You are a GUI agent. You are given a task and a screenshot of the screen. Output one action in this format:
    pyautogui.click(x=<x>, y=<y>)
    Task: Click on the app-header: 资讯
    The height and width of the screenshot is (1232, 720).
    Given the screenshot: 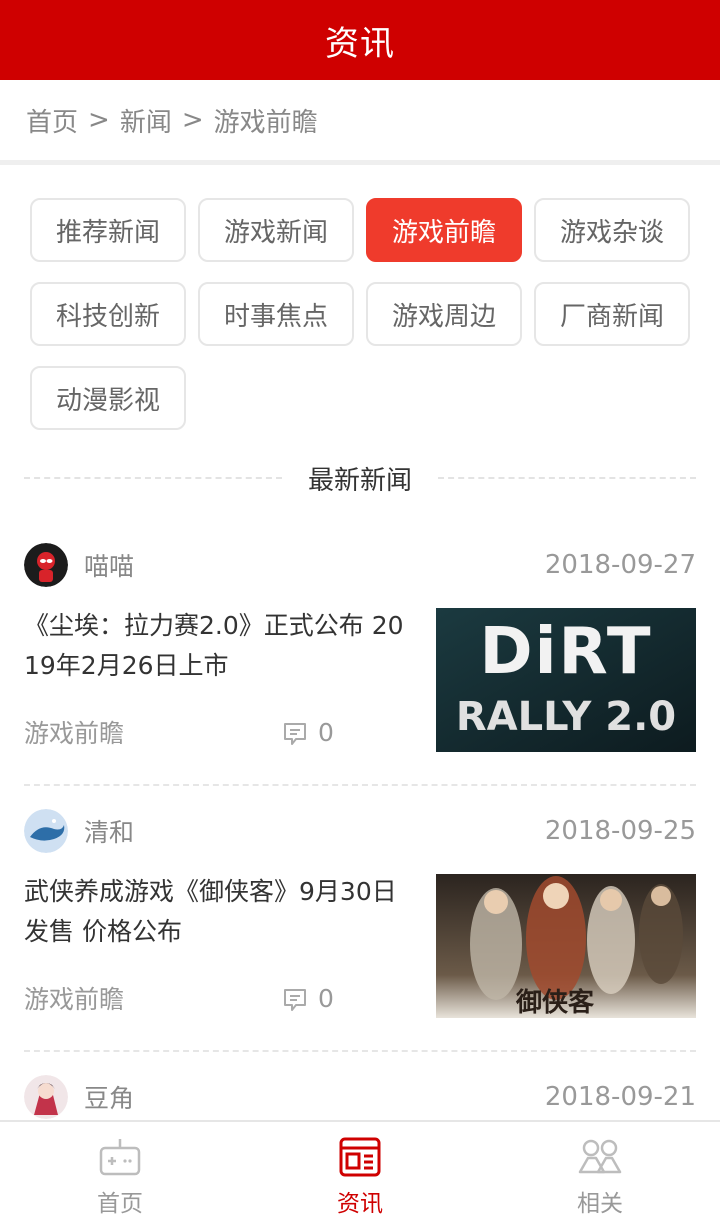 What is the action you would take?
    pyautogui.click(x=360, y=40)
    